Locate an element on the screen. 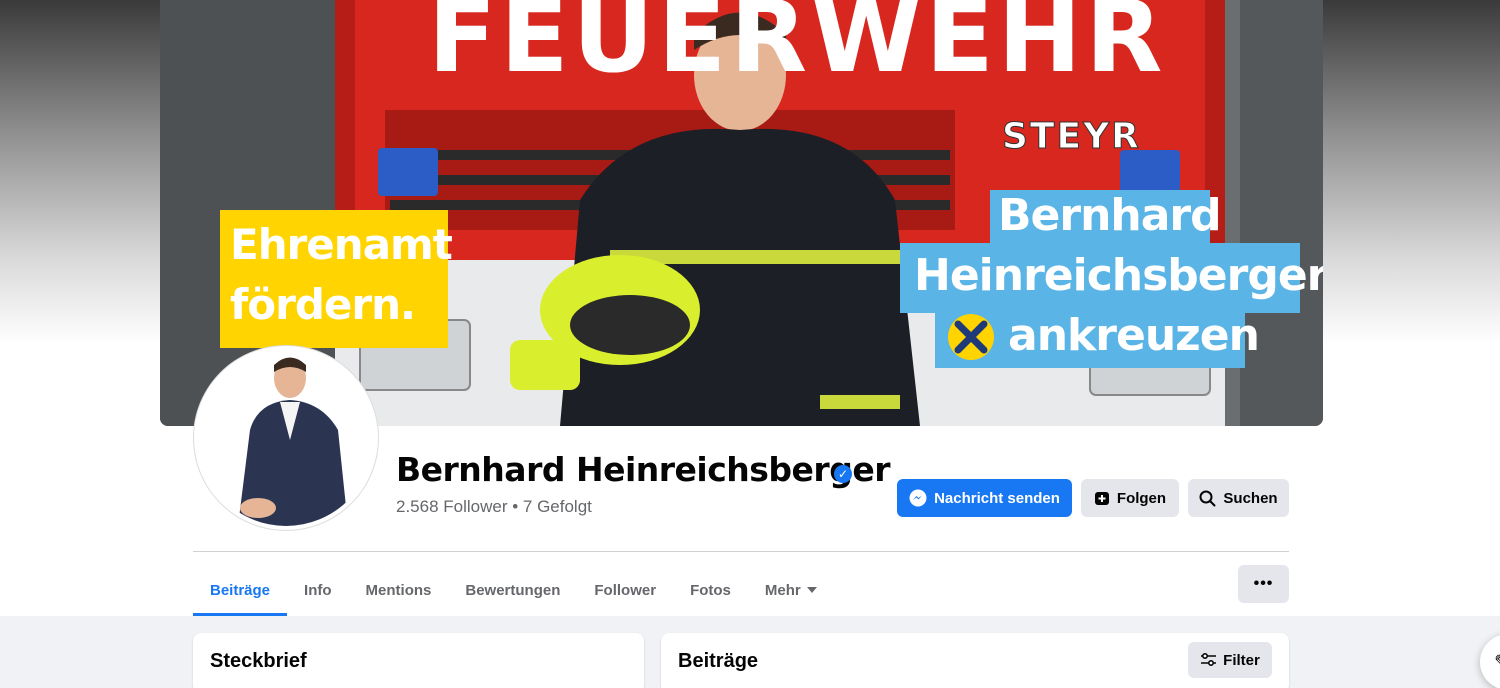 The height and width of the screenshot is (688, 1500). send-message-button: Nachricht senden is located at coordinates (984, 498).